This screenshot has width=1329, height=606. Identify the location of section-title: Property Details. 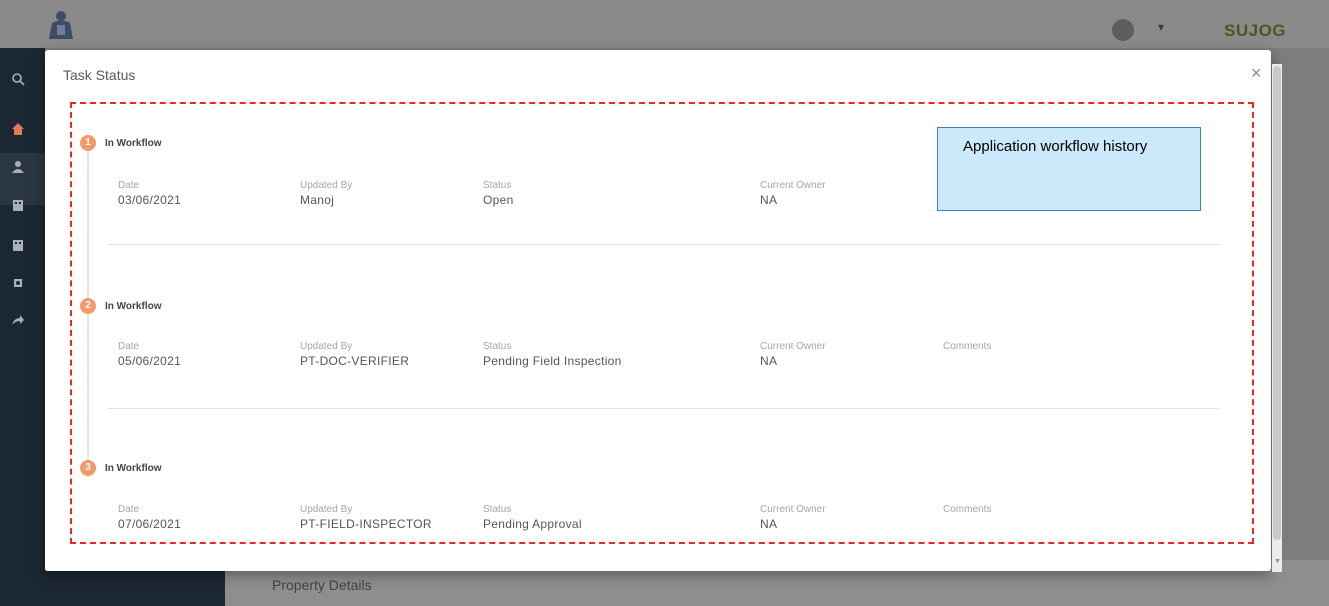
(322, 585).